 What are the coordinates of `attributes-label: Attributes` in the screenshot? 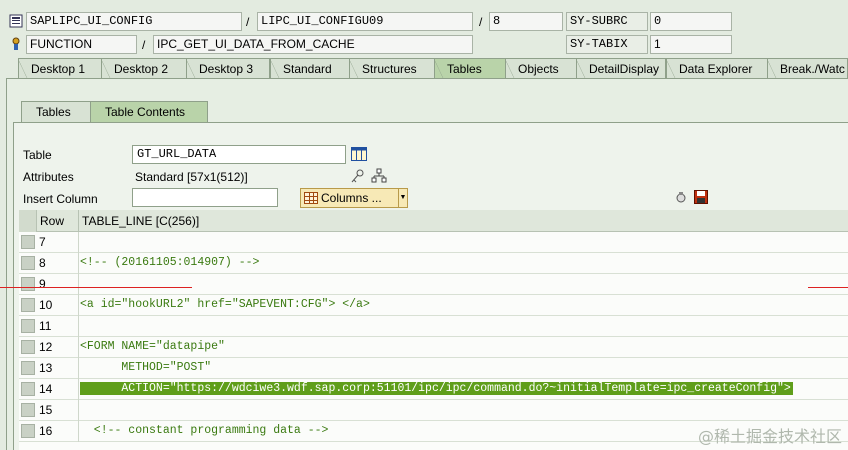 It's located at (48, 177).